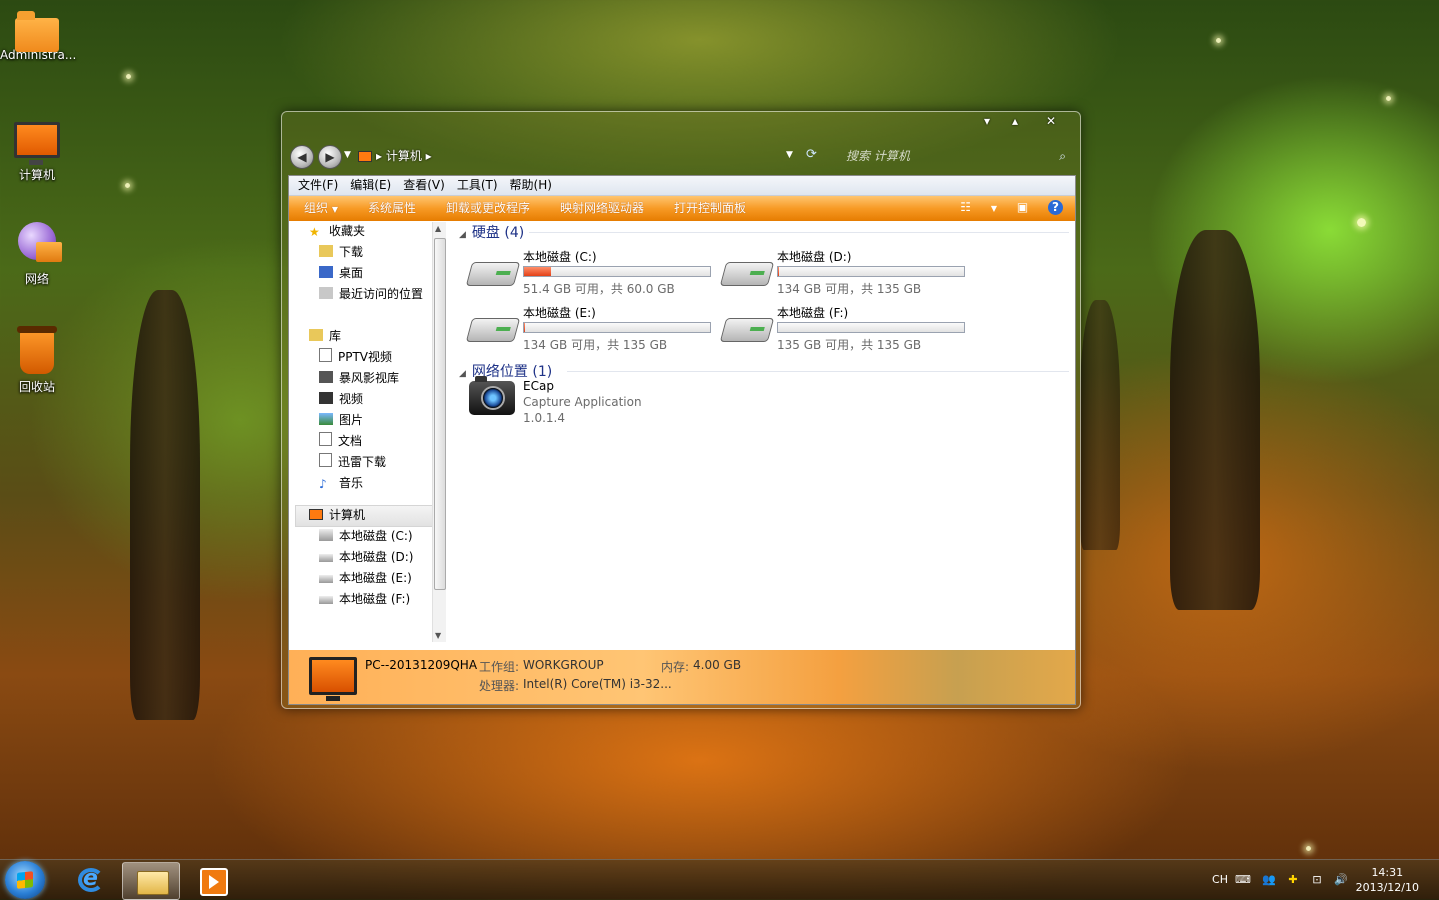 The height and width of the screenshot is (900, 1439). What do you see at coordinates (375, 599) in the screenshot?
I see `tree-label: 本地磁盘 (F:)` at bounding box center [375, 599].